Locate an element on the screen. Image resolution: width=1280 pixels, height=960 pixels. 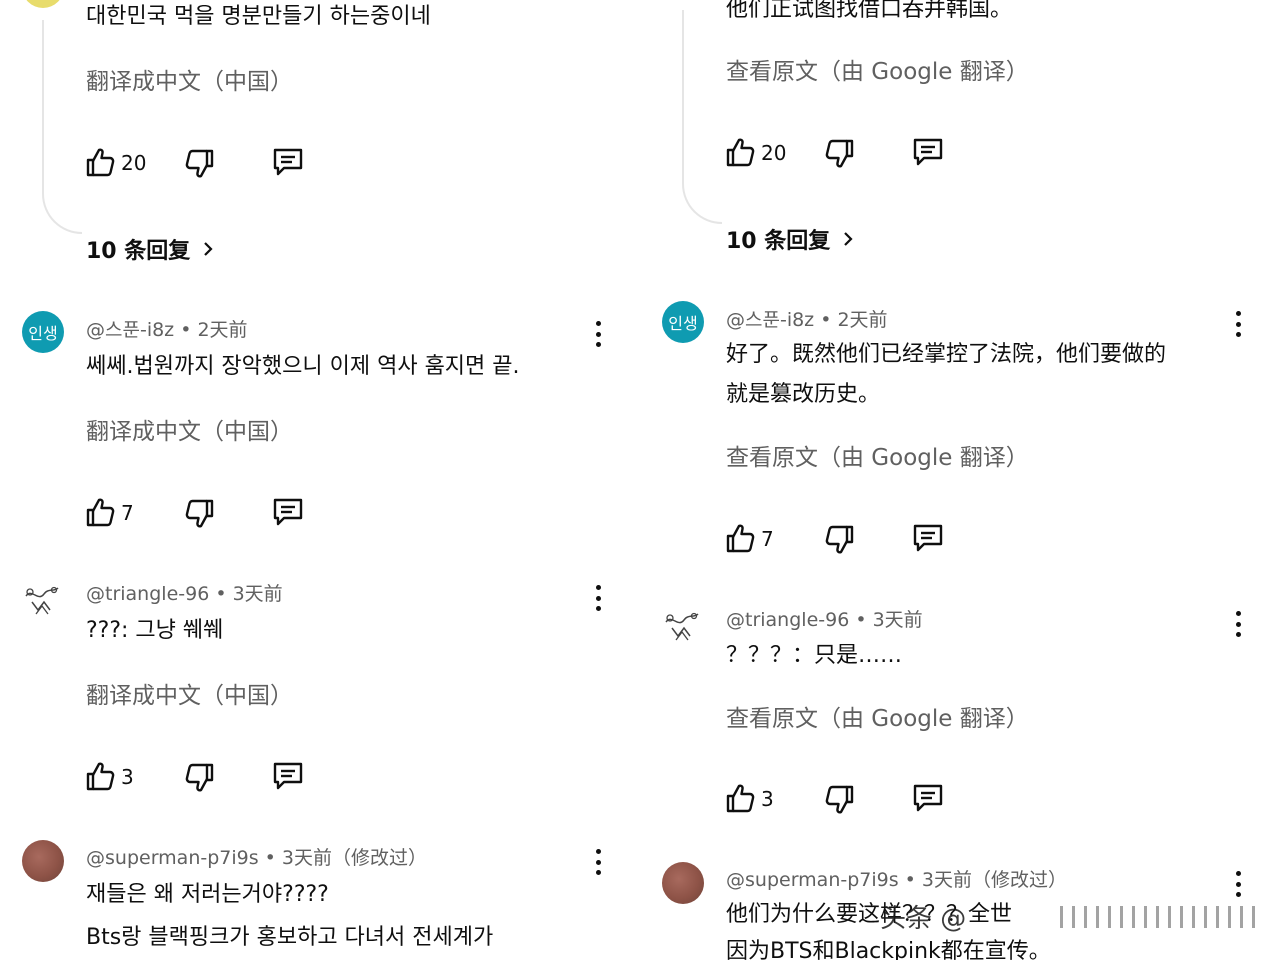
comment-text: 就是篡改历史。 is located at coordinates (803, 394).